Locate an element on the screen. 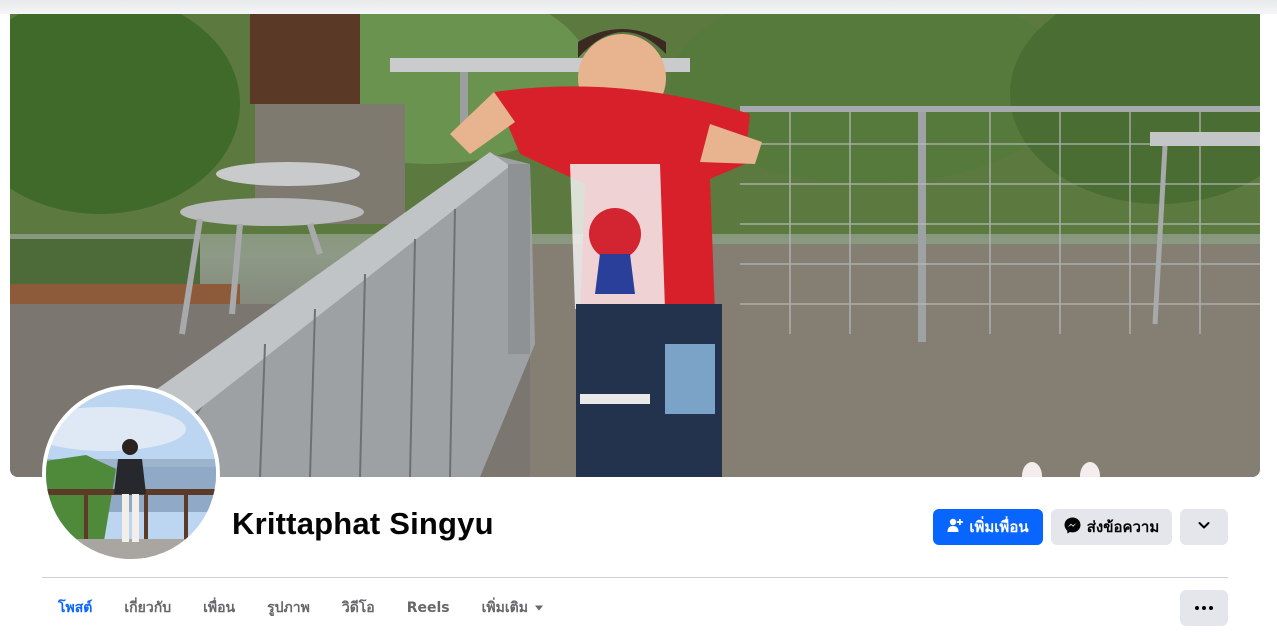 The image size is (1277, 632). message-button: ส่งข้อความ is located at coordinates (1111, 527).